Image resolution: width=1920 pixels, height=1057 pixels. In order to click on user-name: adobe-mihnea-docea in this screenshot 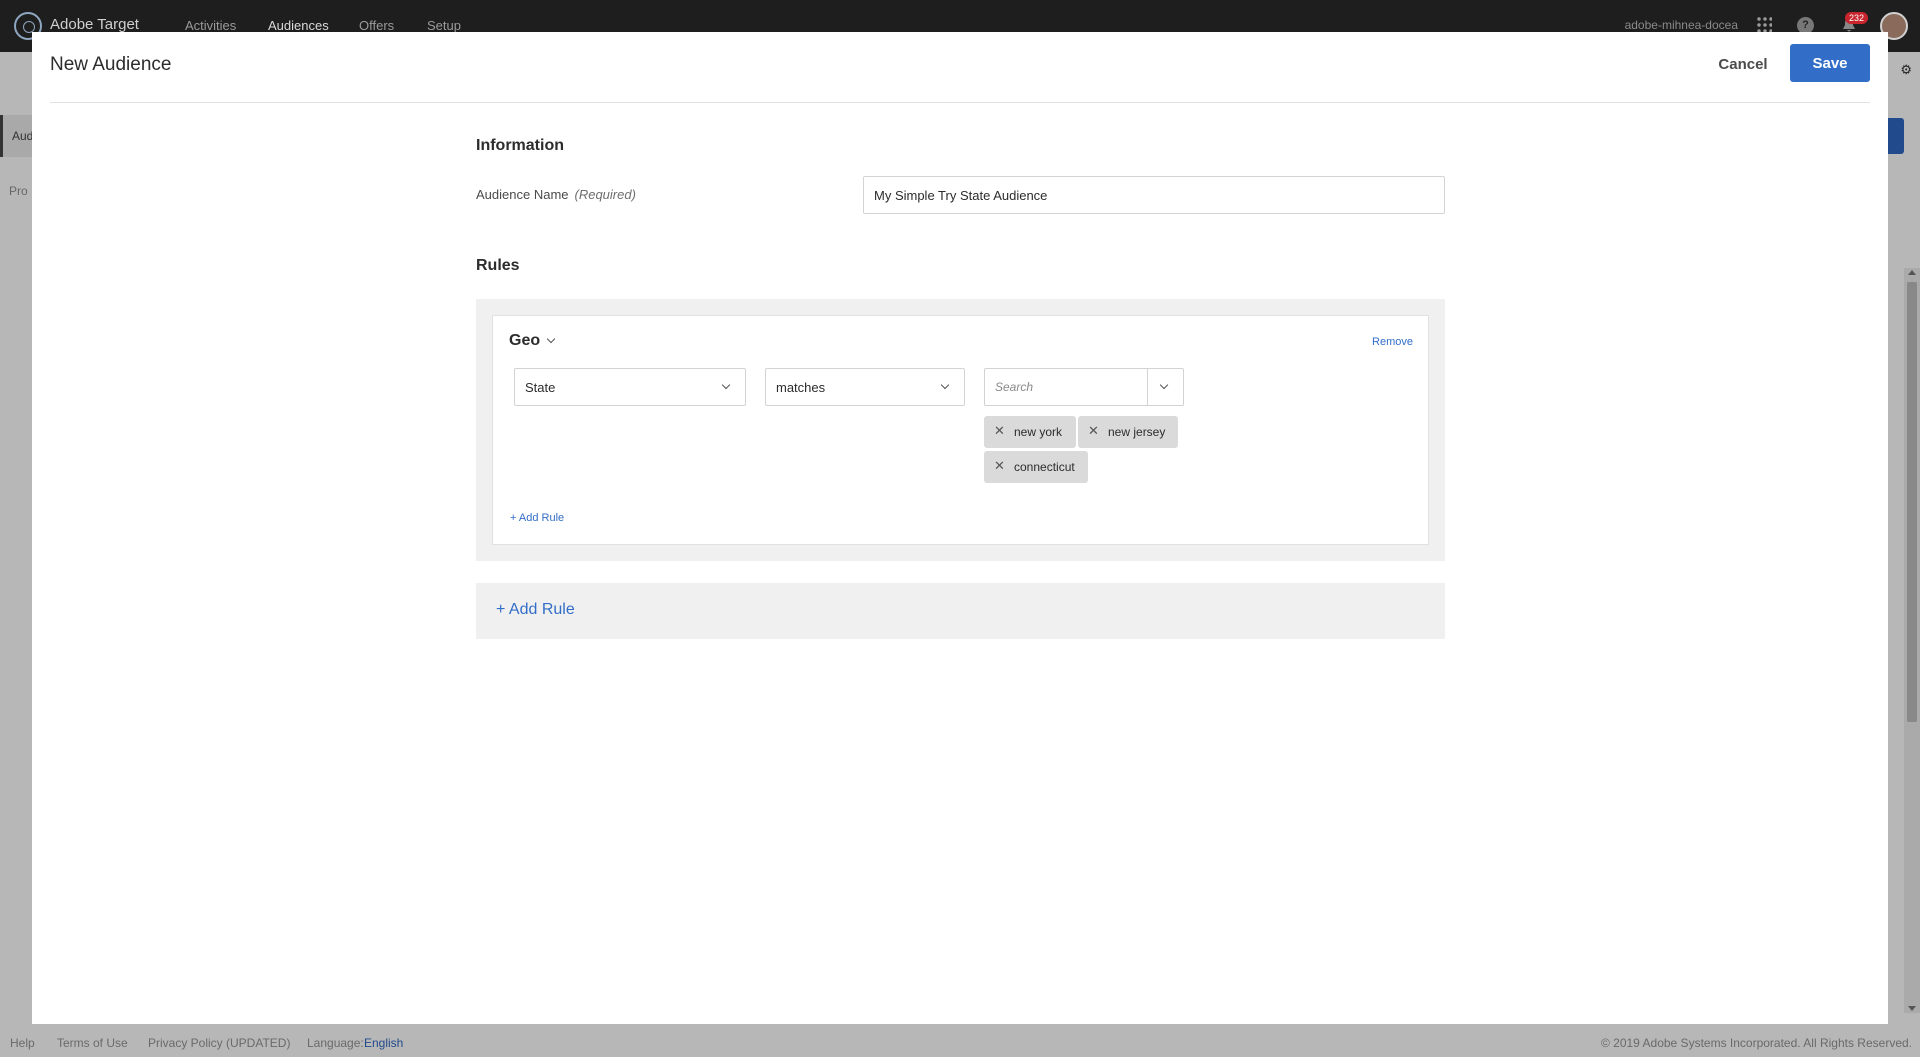, I will do `click(1681, 25)`.